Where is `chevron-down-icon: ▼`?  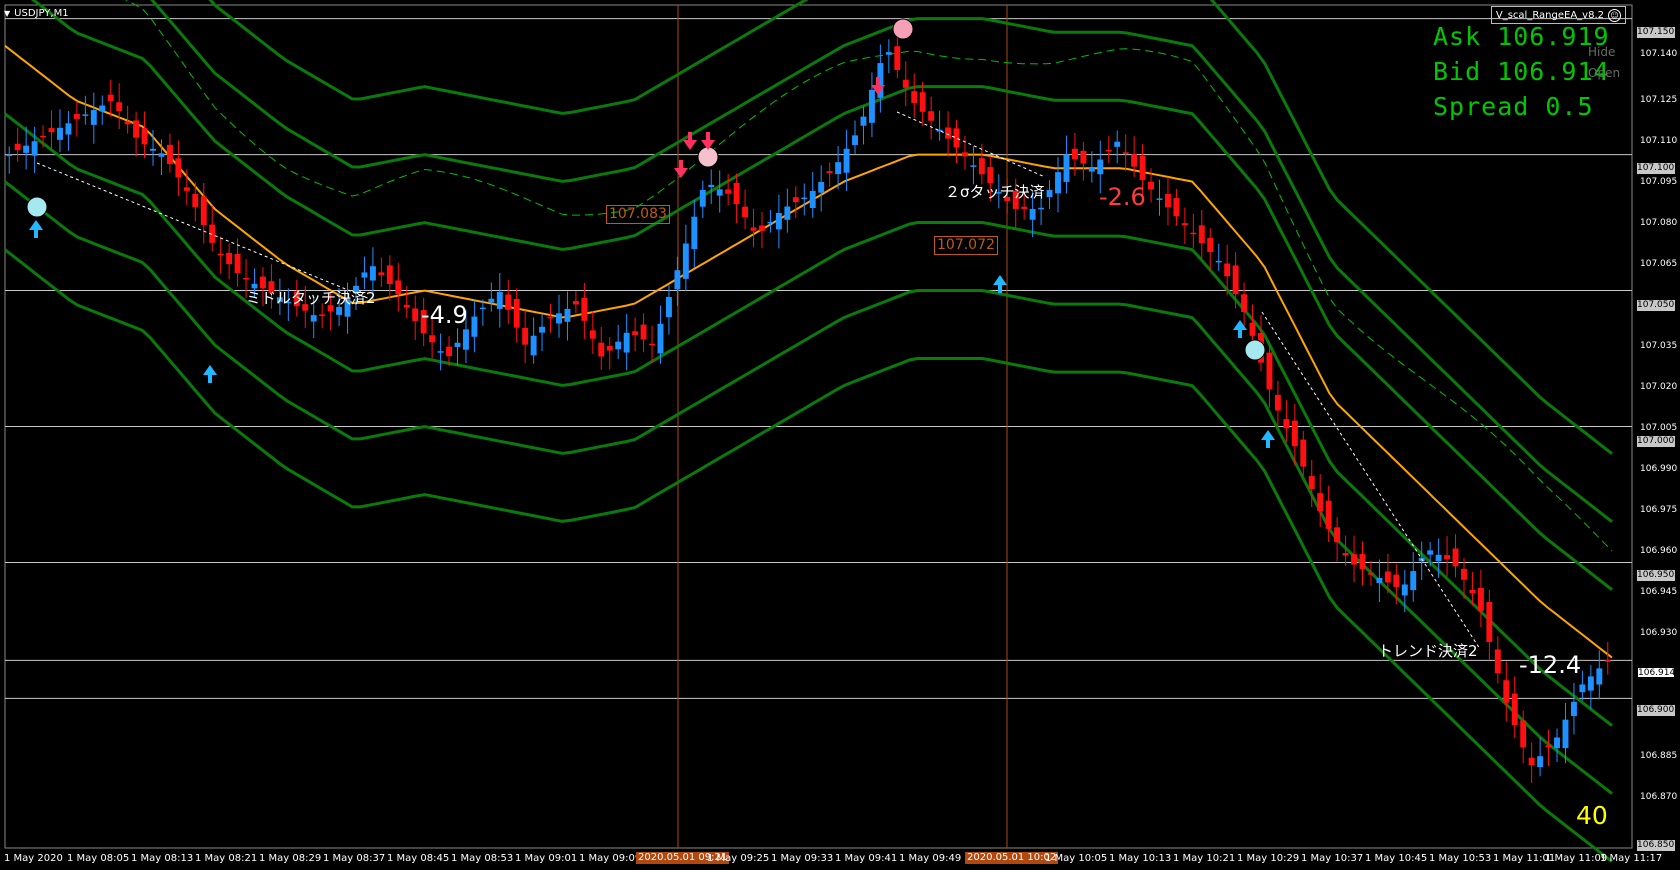
chevron-down-icon: ▼ is located at coordinates (7, 13).